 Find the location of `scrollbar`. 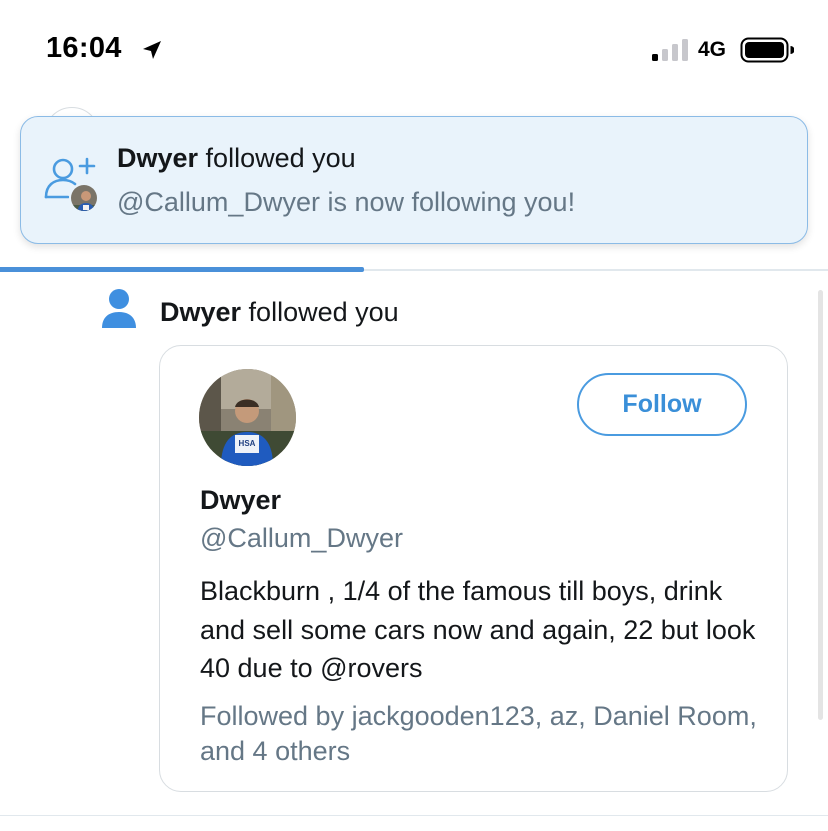

scrollbar is located at coordinates (820, 505).